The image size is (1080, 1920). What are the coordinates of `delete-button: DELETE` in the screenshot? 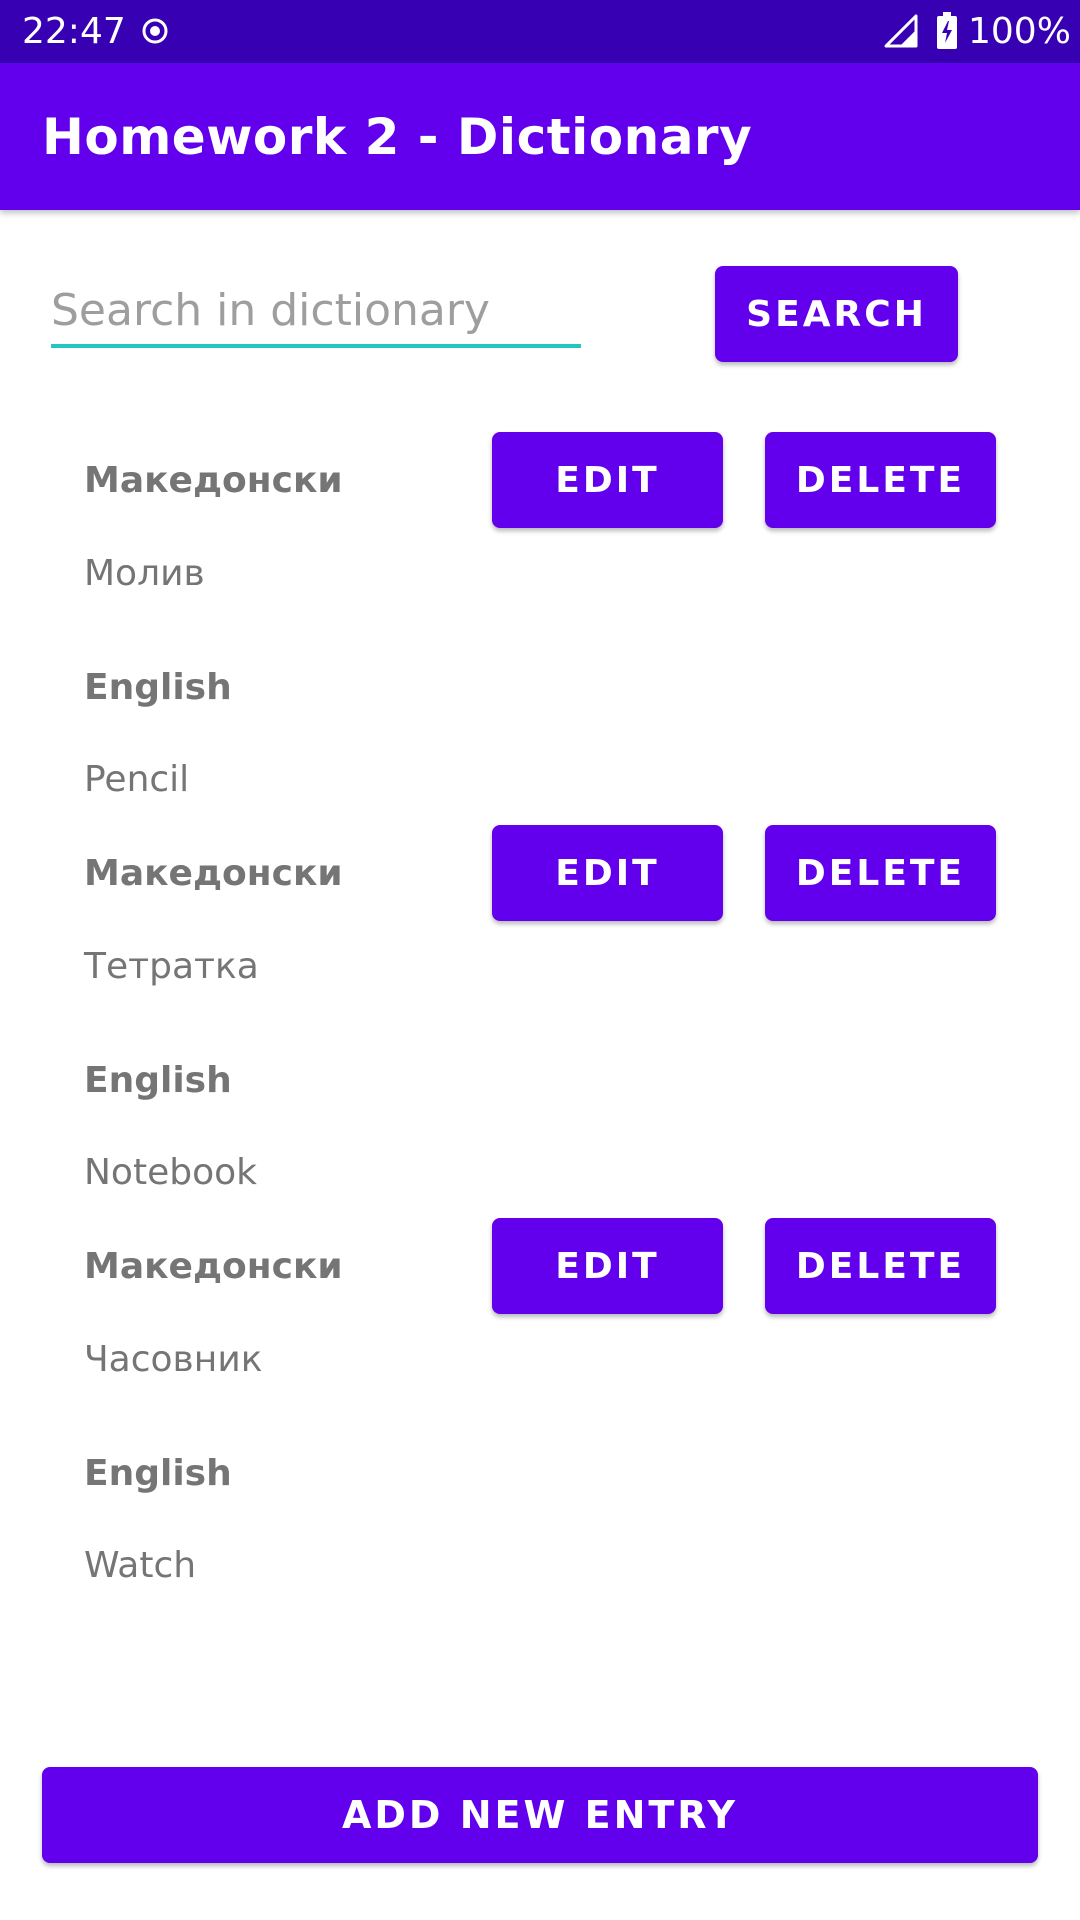 It's located at (880, 1266).